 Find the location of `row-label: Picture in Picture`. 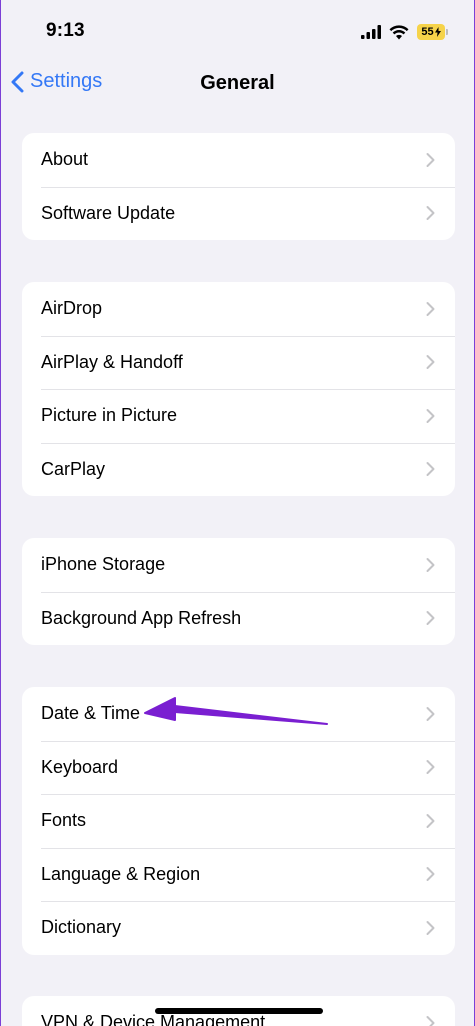

row-label: Picture in Picture is located at coordinates (109, 415).